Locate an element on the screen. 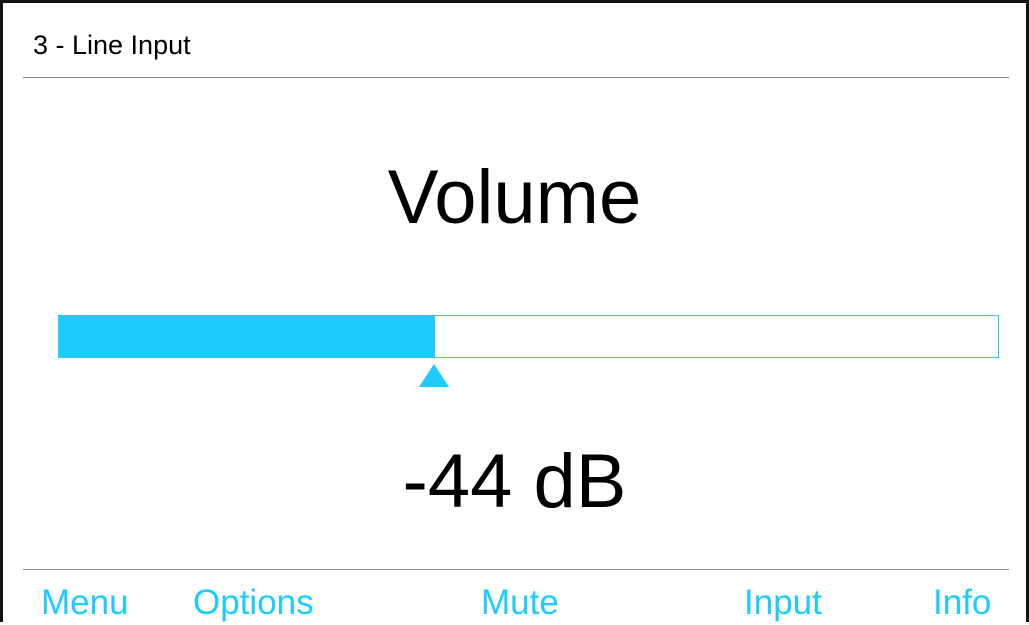 The image size is (1029, 625). volume-slider is located at coordinates (528, 336).